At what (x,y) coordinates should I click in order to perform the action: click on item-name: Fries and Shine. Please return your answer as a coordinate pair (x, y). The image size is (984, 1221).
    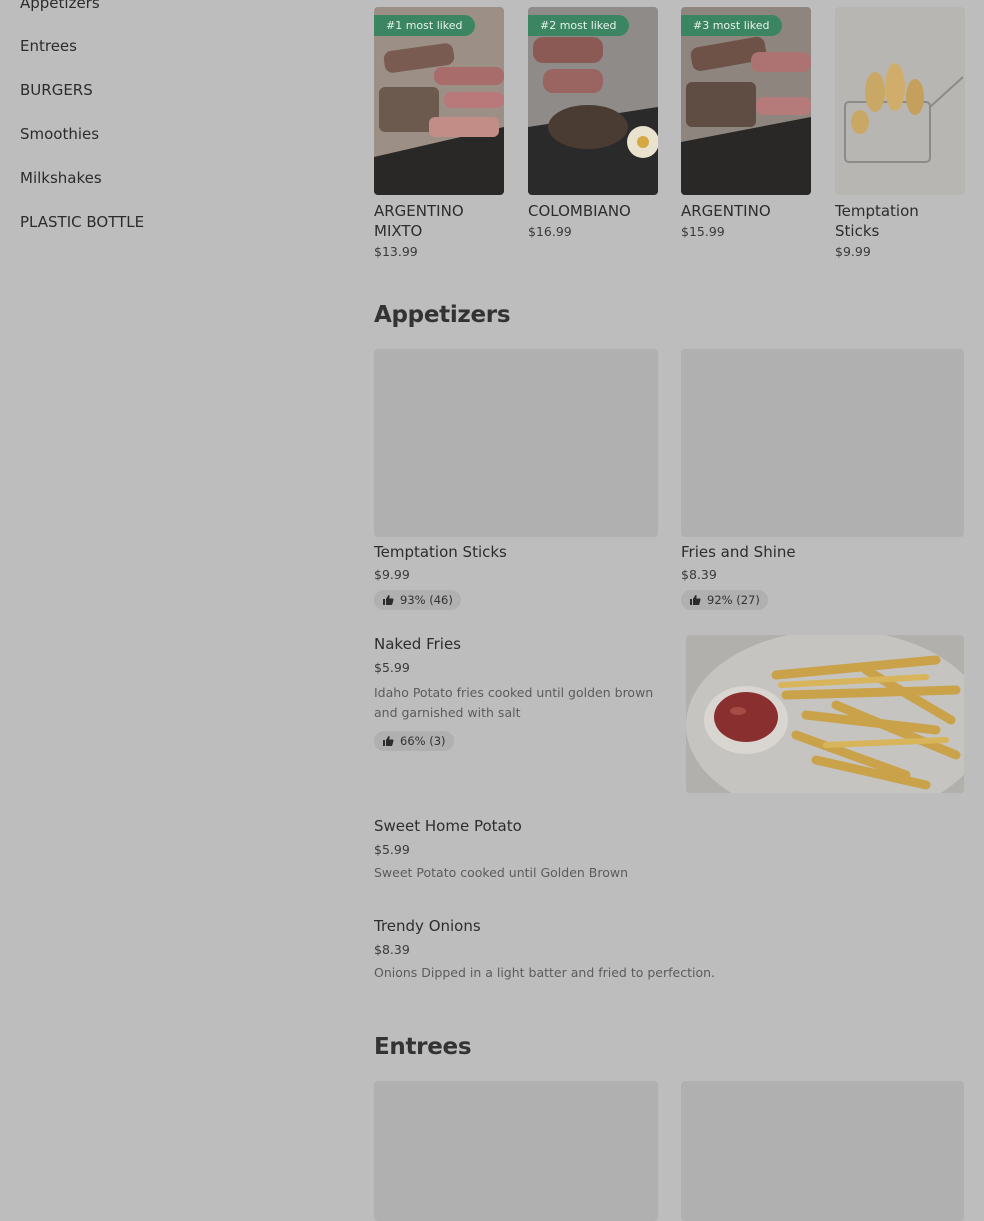
    Looking at the image, I should click on (738, 552).